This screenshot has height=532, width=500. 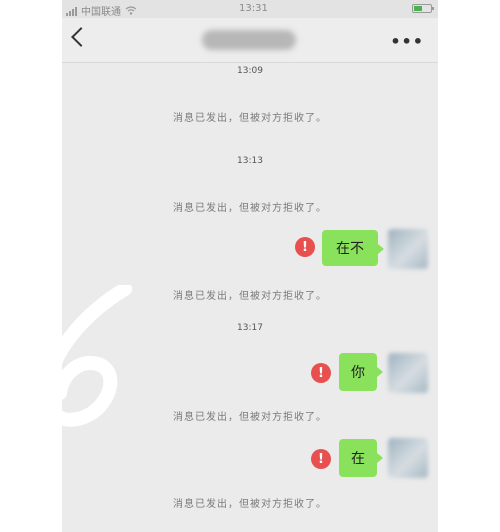 What do you see at coordinates (423, 8) in the screenshot?
I see `battery-icon` at bounding box center [423, 8].